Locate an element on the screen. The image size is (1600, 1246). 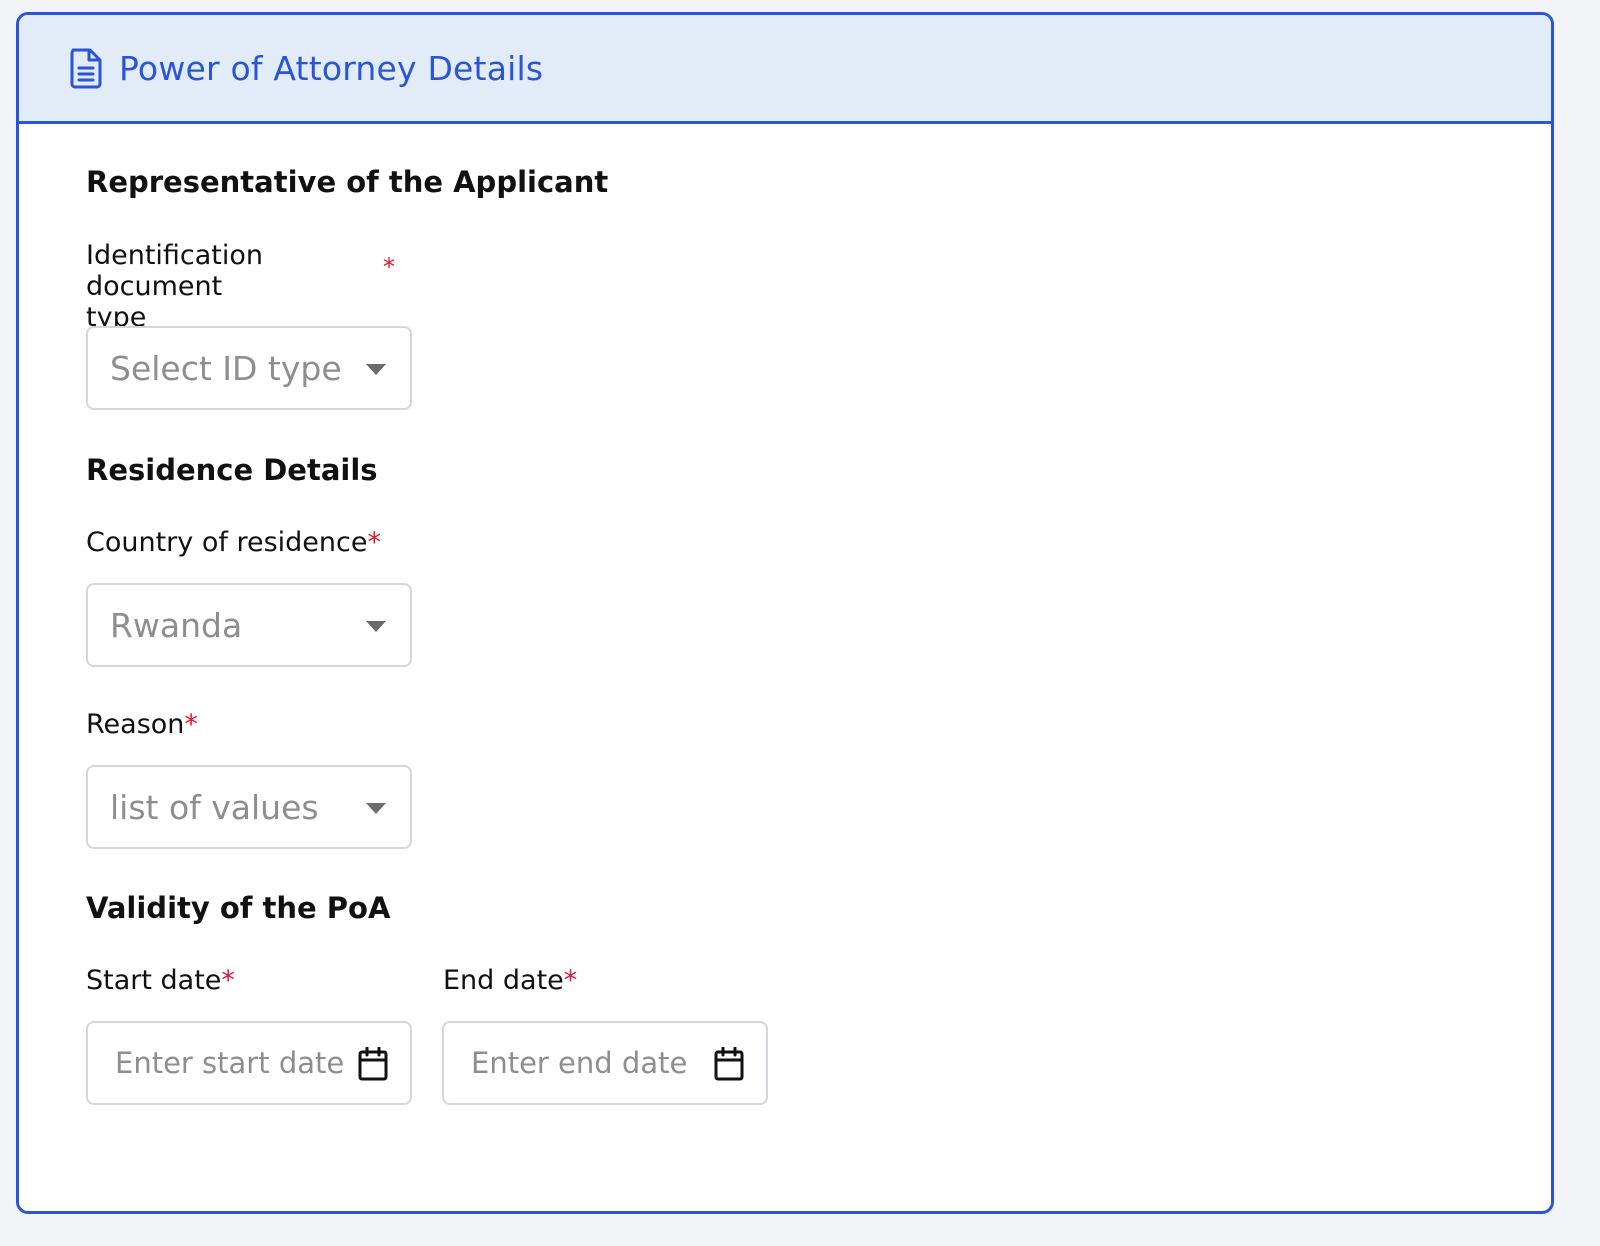
country-label-text: Country of residence is located at coordinates (227, 542).